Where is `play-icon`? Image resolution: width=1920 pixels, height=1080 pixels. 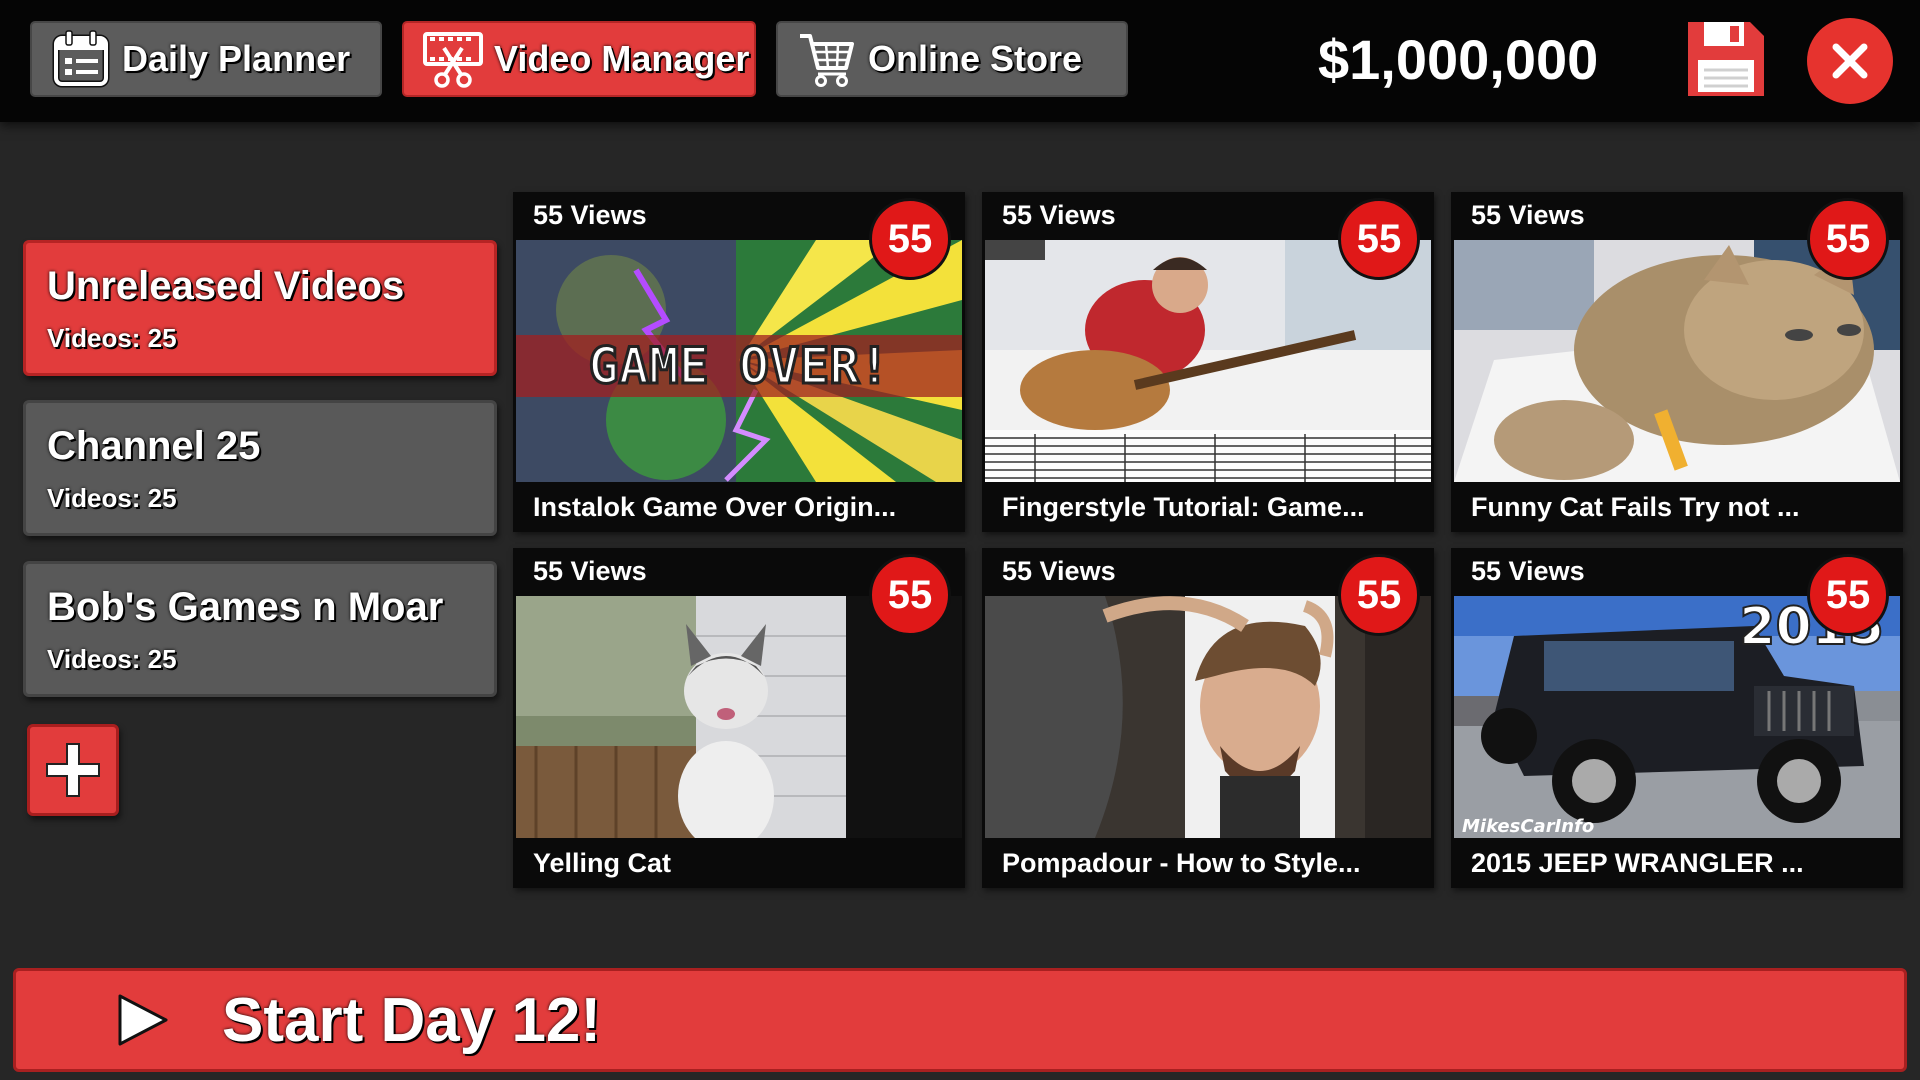
play-icon is located at coordinates (143, 1020).